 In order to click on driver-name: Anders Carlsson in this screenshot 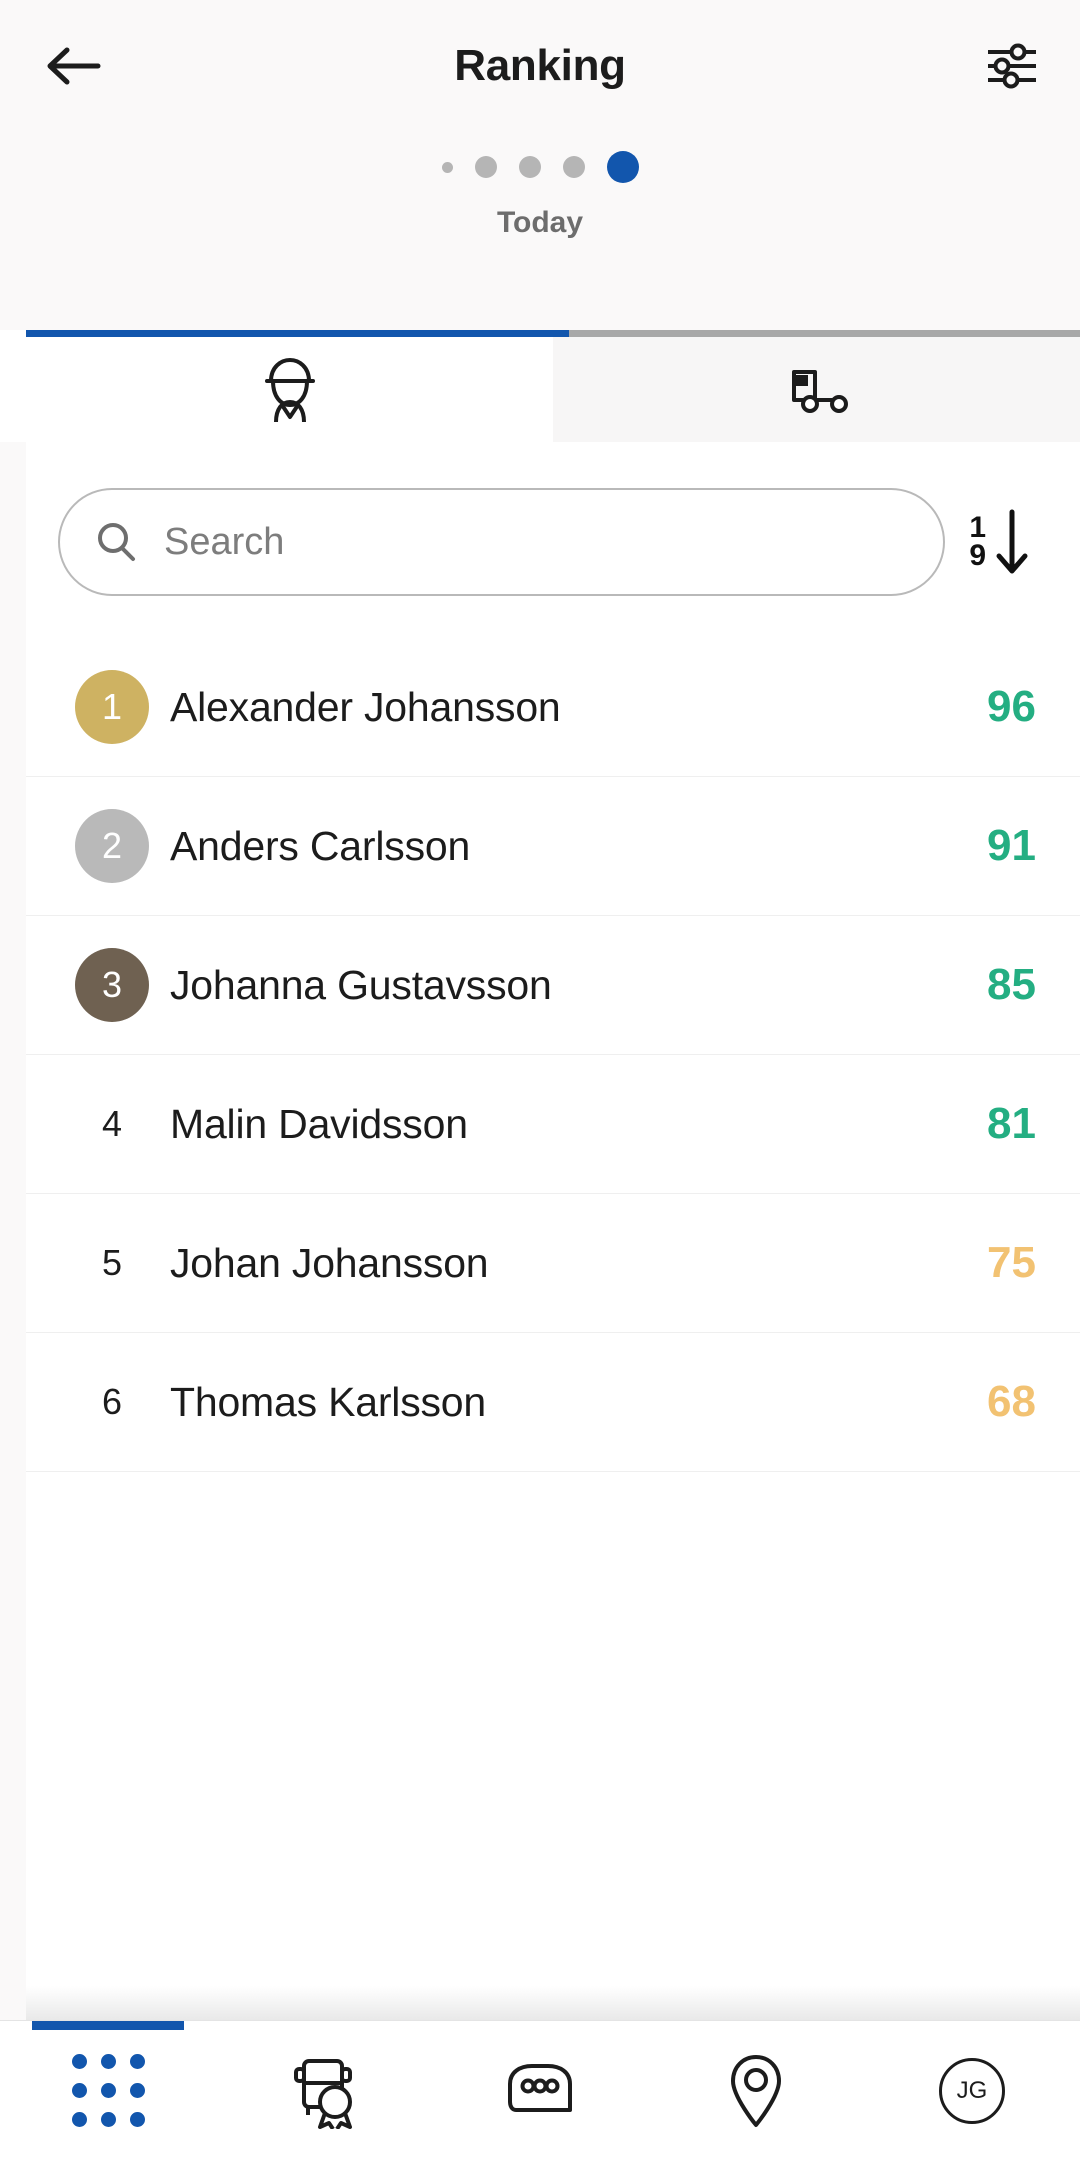, I will do `click(320, 845)`.